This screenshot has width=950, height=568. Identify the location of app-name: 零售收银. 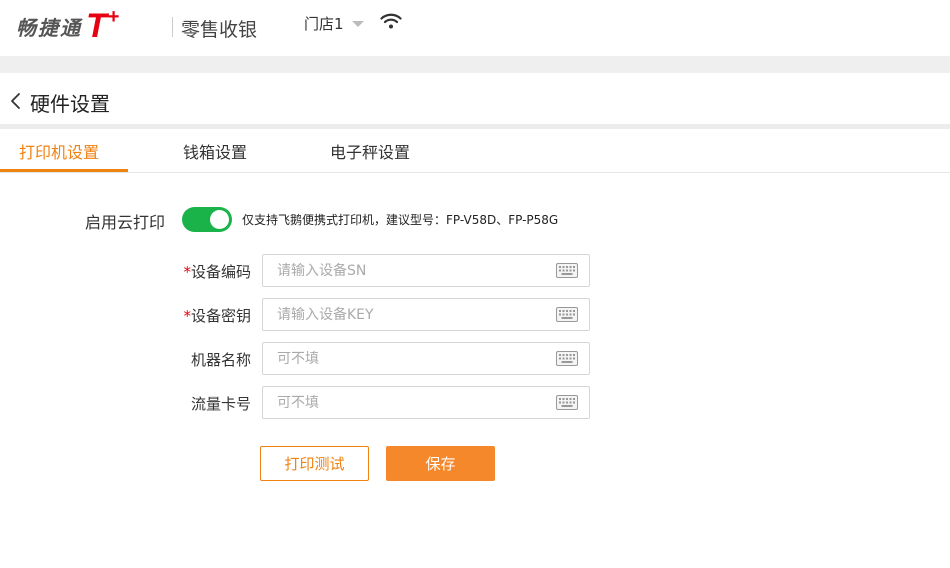
(219, 30).